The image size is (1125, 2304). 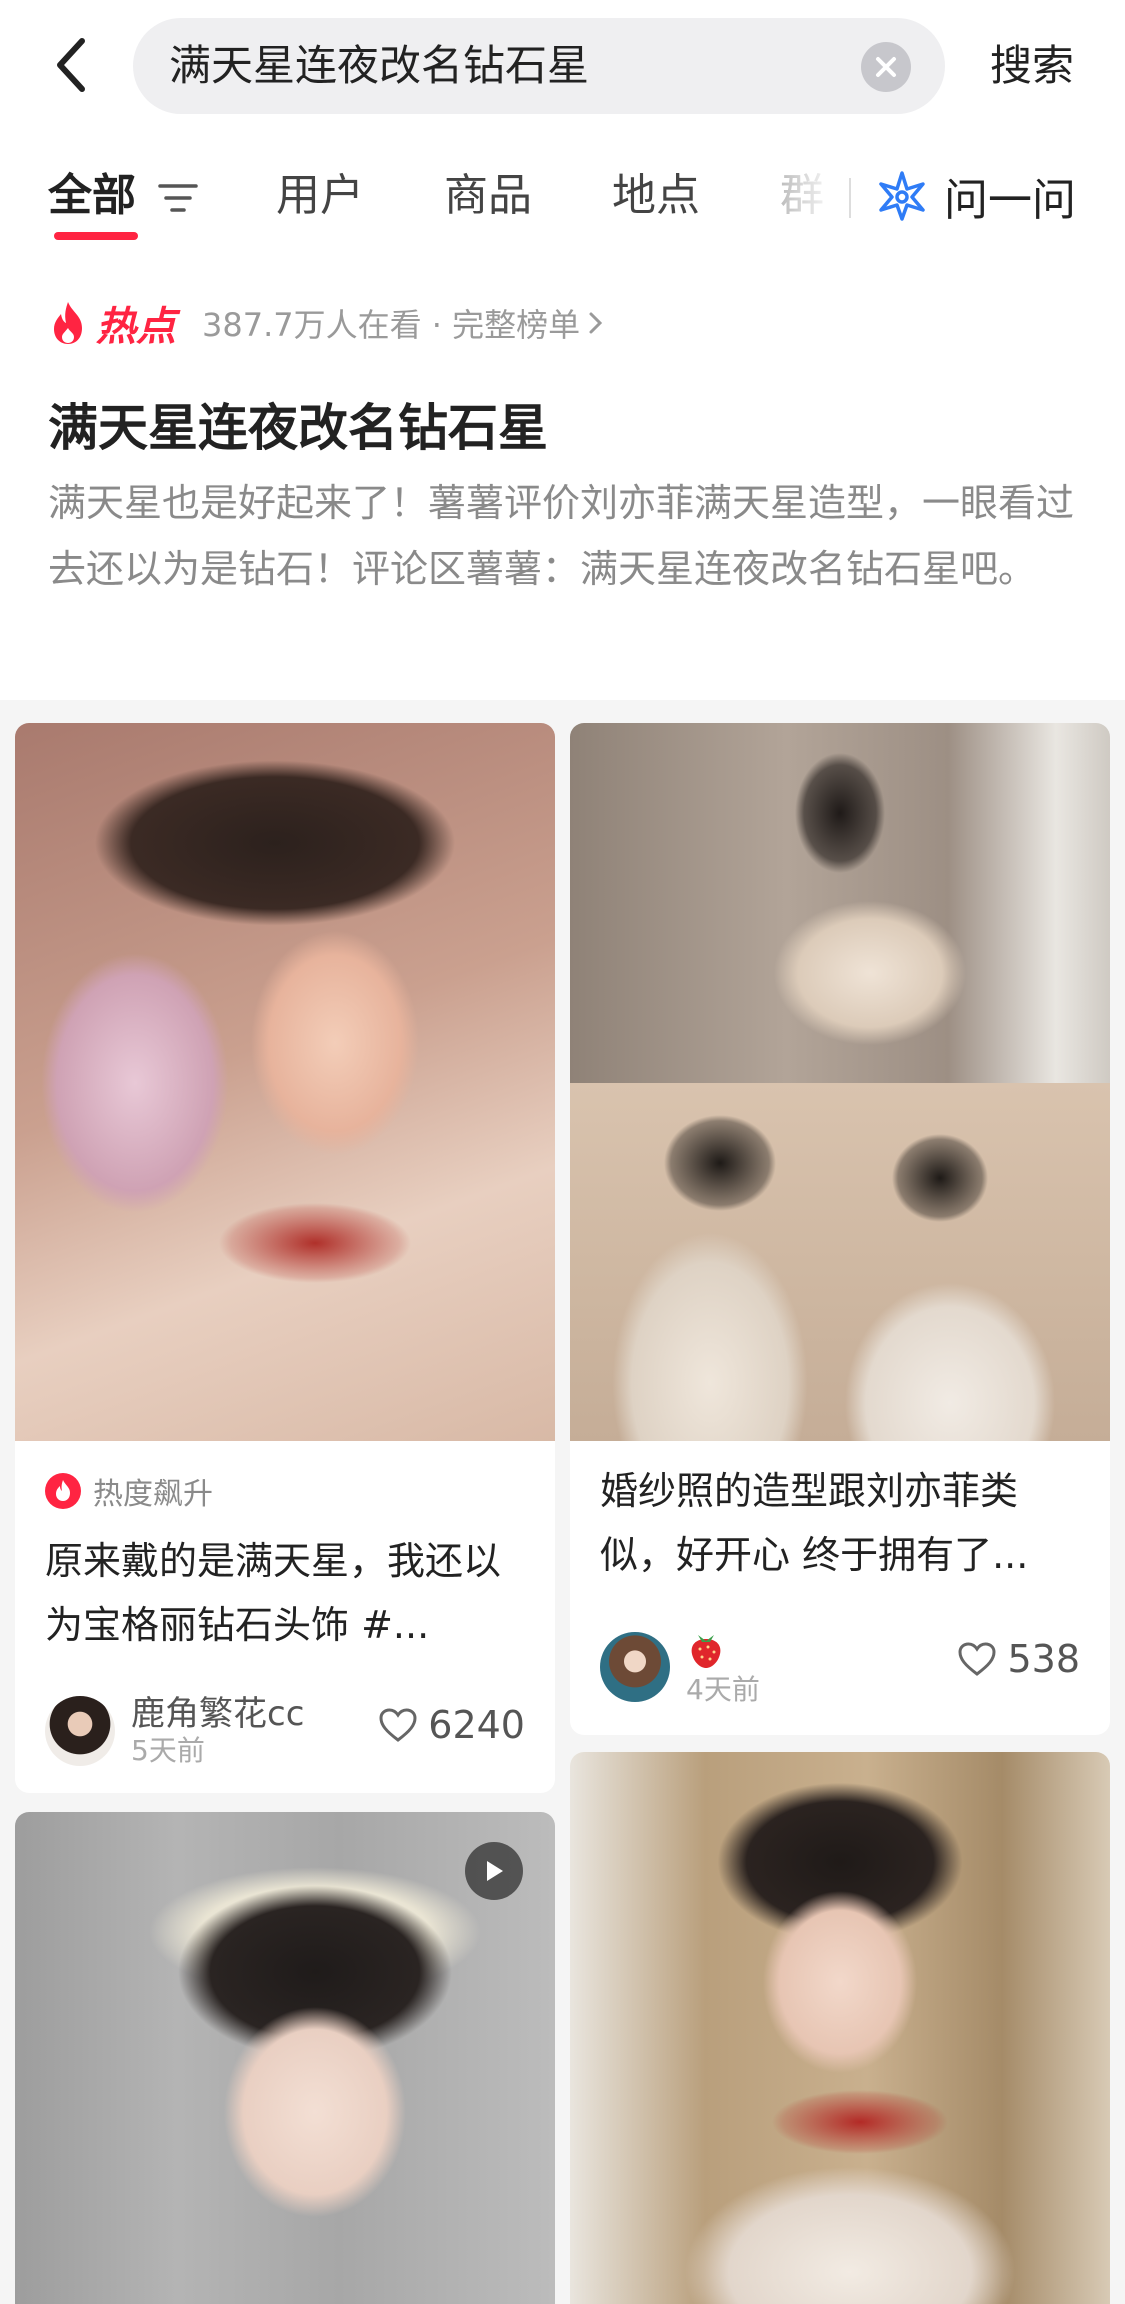 I want to click on chevron-left-icon, so click(x=71, y=65).